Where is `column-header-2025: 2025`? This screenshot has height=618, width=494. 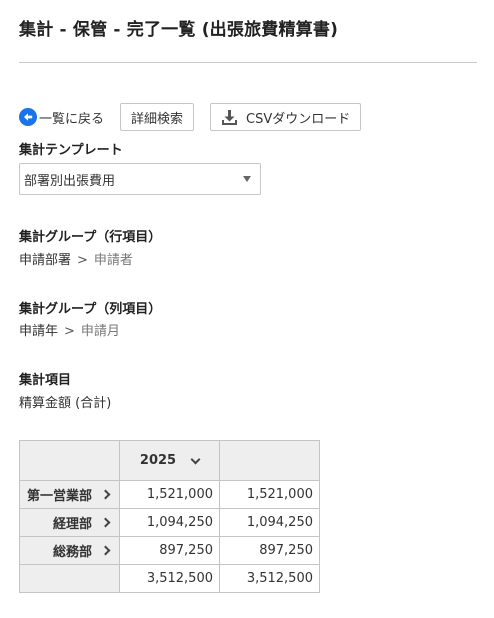 column-header-2025: 2025 is located at coordinates (169, 460).